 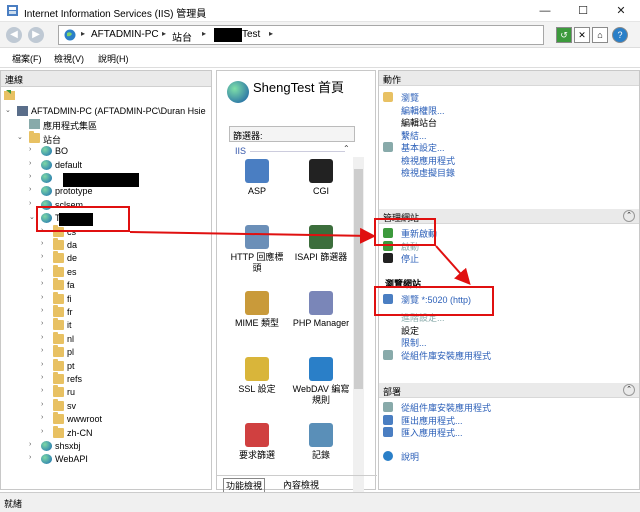 I want to click on isapi-filters-icon, so click(x=321, y=237).